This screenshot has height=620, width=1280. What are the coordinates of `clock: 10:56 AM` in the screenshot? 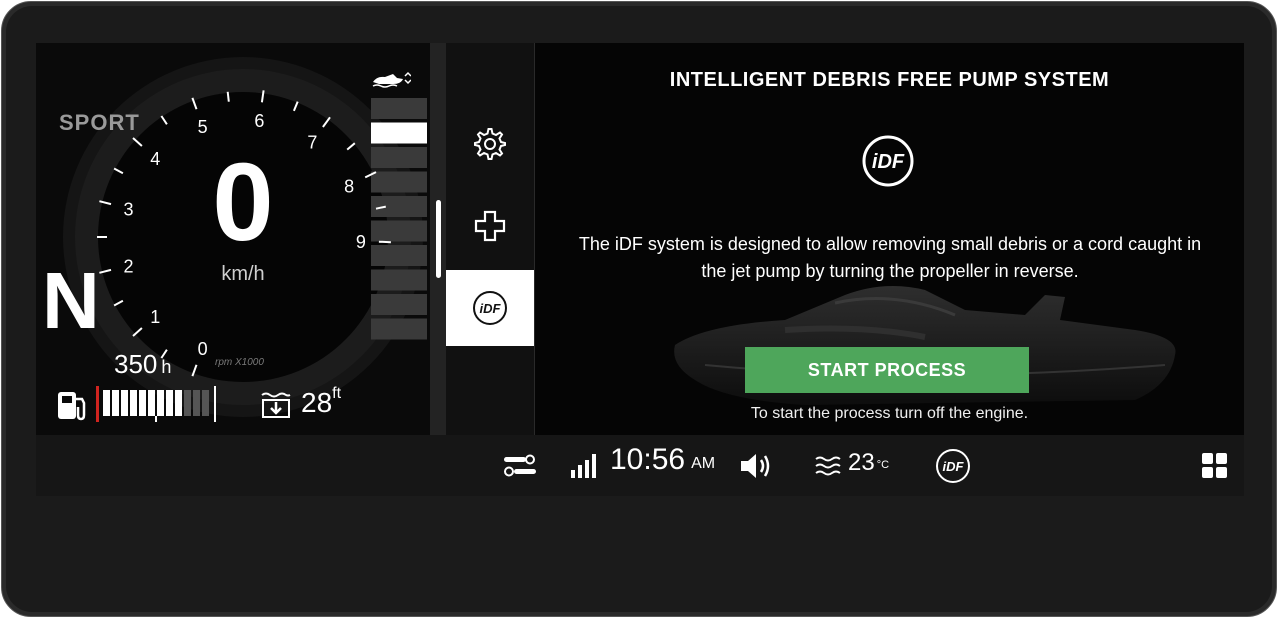 It's located at (662, 460).